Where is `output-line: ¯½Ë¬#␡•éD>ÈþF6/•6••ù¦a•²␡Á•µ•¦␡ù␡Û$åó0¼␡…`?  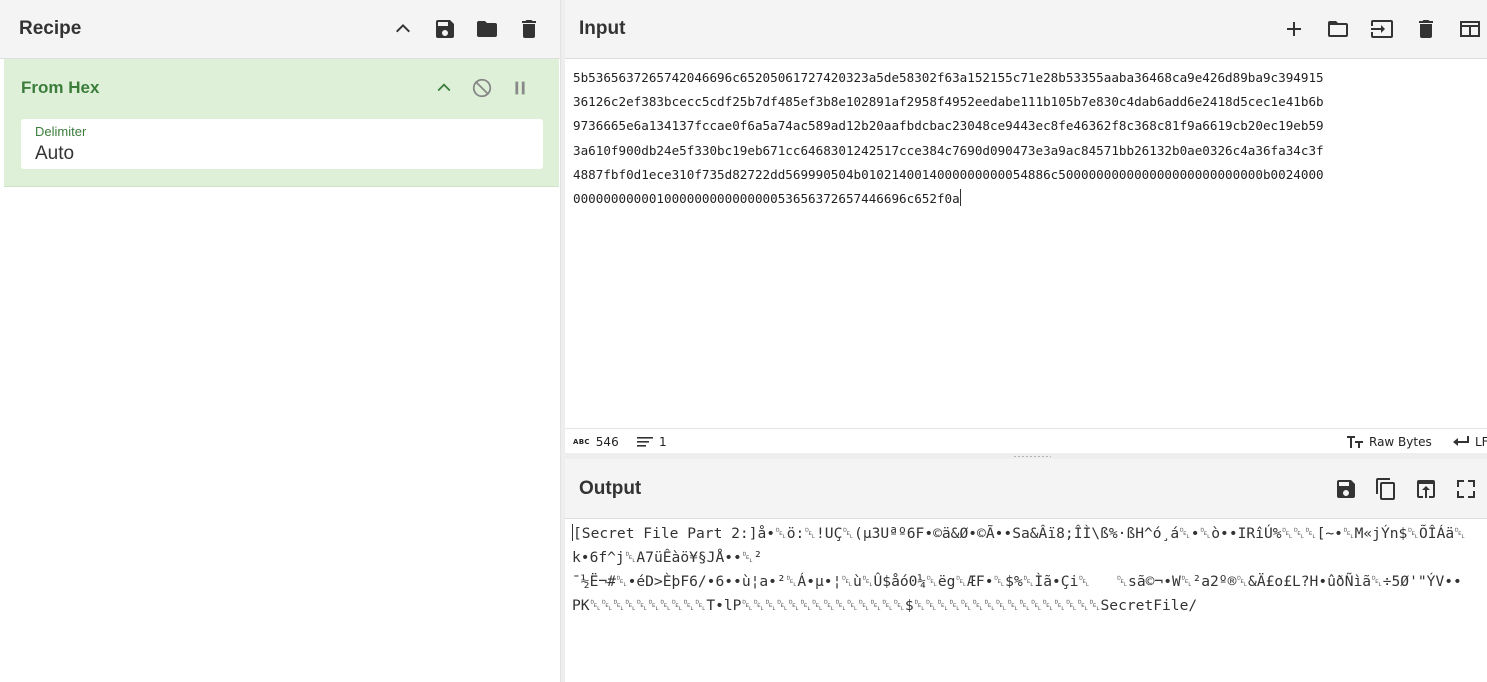
output-line: ¯½Ë¬#␡•éD>ÈþF6/•6••ù¦a•²␡Á•µ•¦␡ù␡Û$åó0¼␡… is located at coordinates (1017, 581).